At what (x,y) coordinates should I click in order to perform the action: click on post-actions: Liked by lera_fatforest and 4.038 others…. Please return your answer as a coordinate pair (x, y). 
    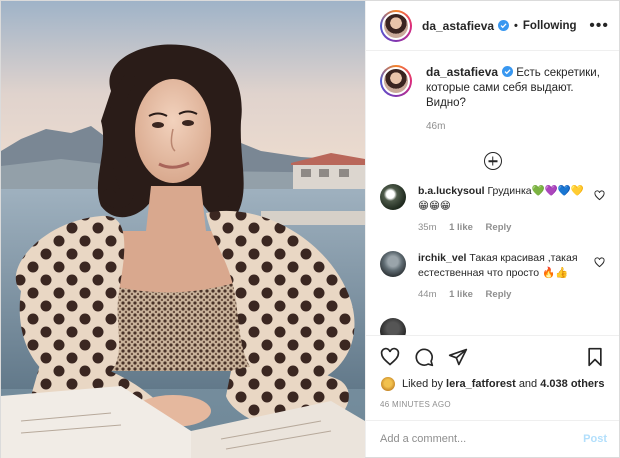
    Looking at the image, I should click on (492, 377).